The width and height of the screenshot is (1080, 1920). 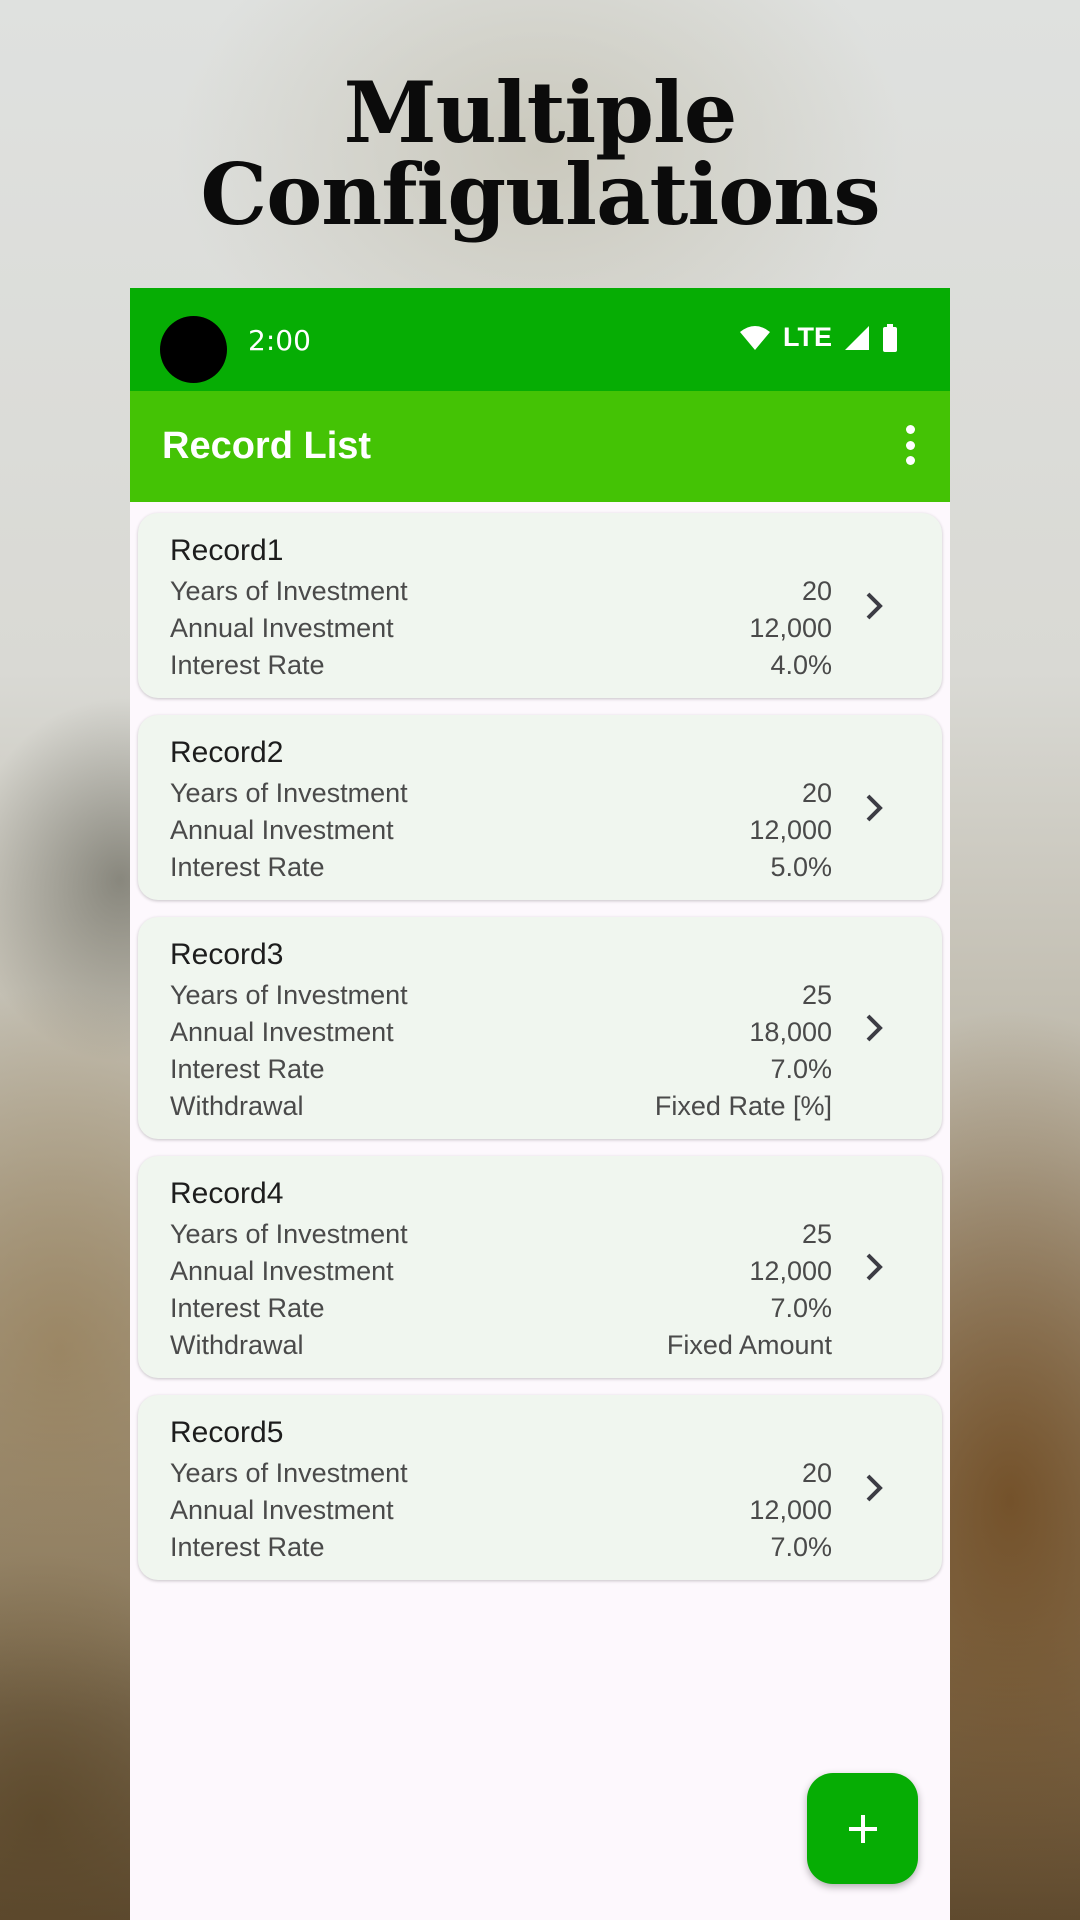 What do you see at coordinates (193, 349) in the screenshot?
I see `camera-cutout` at bounding box center [193, 349].